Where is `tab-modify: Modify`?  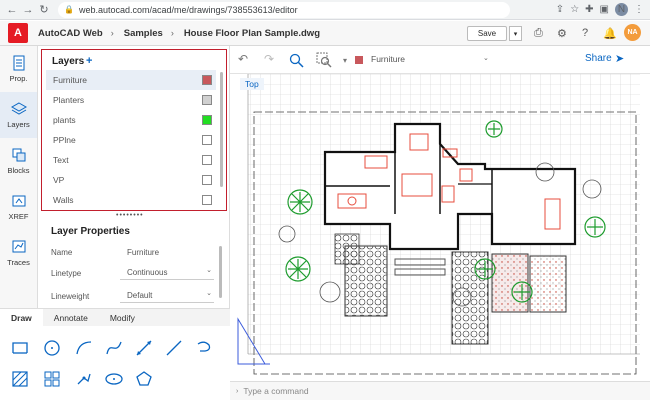
tab-modify: Modify is located at coordinates (122, 317).